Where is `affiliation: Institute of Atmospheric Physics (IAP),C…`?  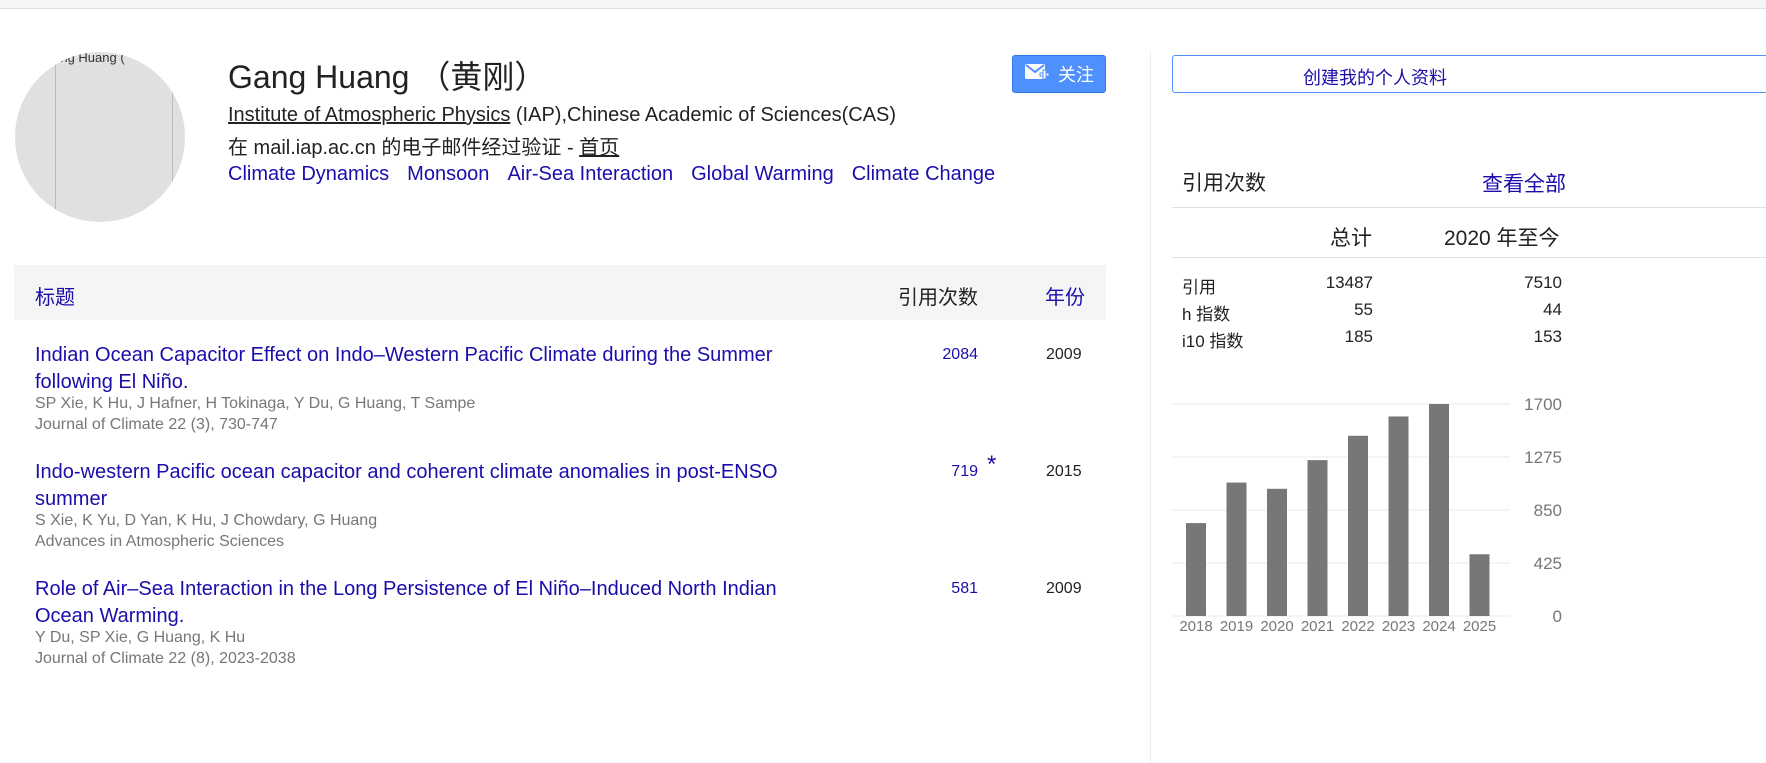 affiliation: Institute of Atmospheric Physics (IAP),C… is located at coordinates (562, 115).